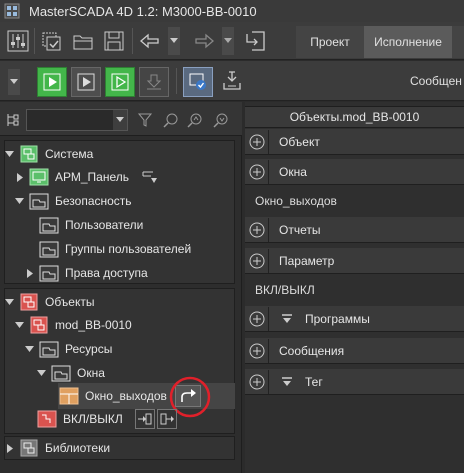  I want to click on assign-icon, so click(150, 177).